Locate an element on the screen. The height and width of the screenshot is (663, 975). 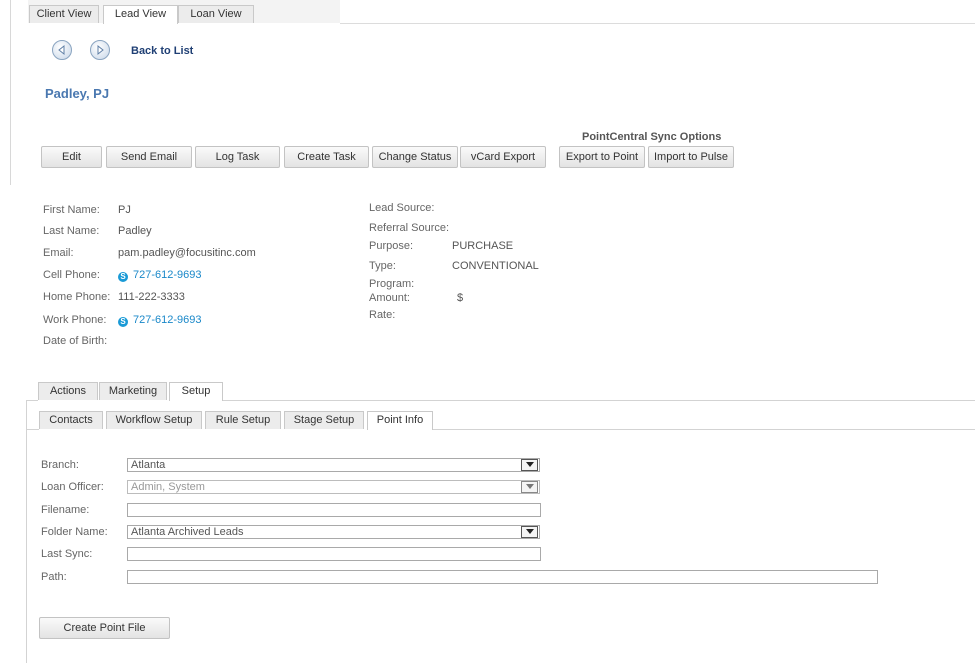
vcard-export-button: vCard Export is located at coordinates (503, 157).